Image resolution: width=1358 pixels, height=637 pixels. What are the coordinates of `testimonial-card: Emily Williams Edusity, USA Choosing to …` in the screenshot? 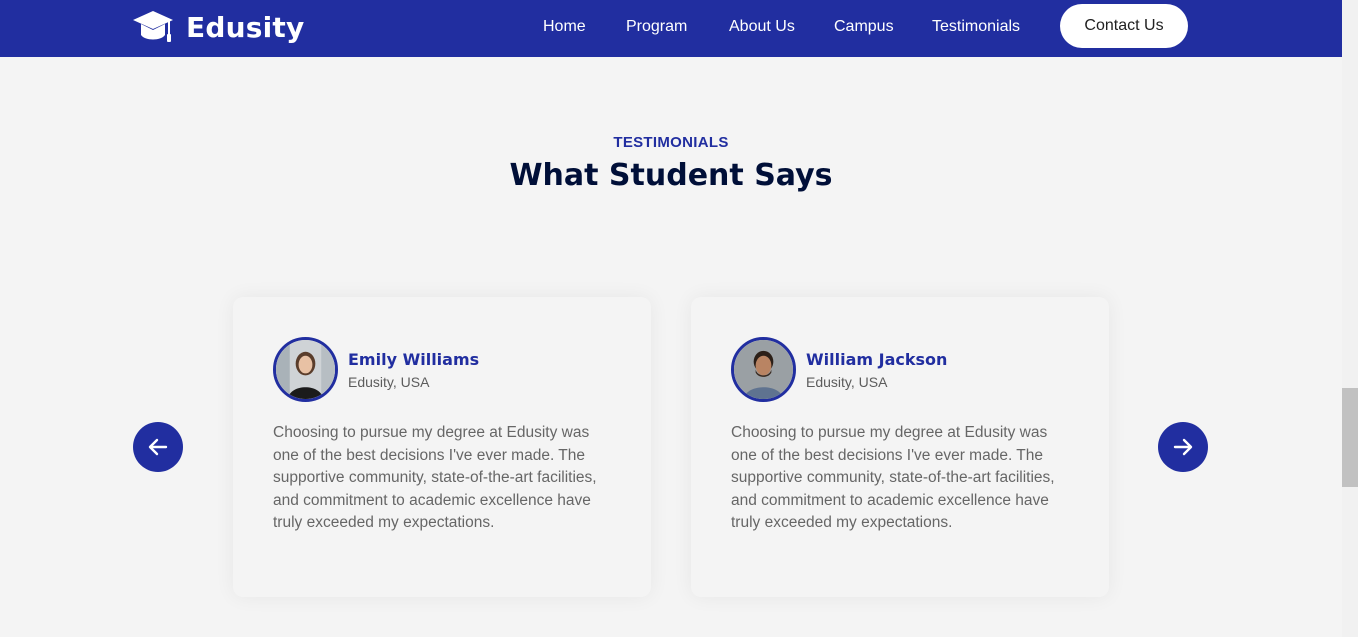 It's located at (442, 447).